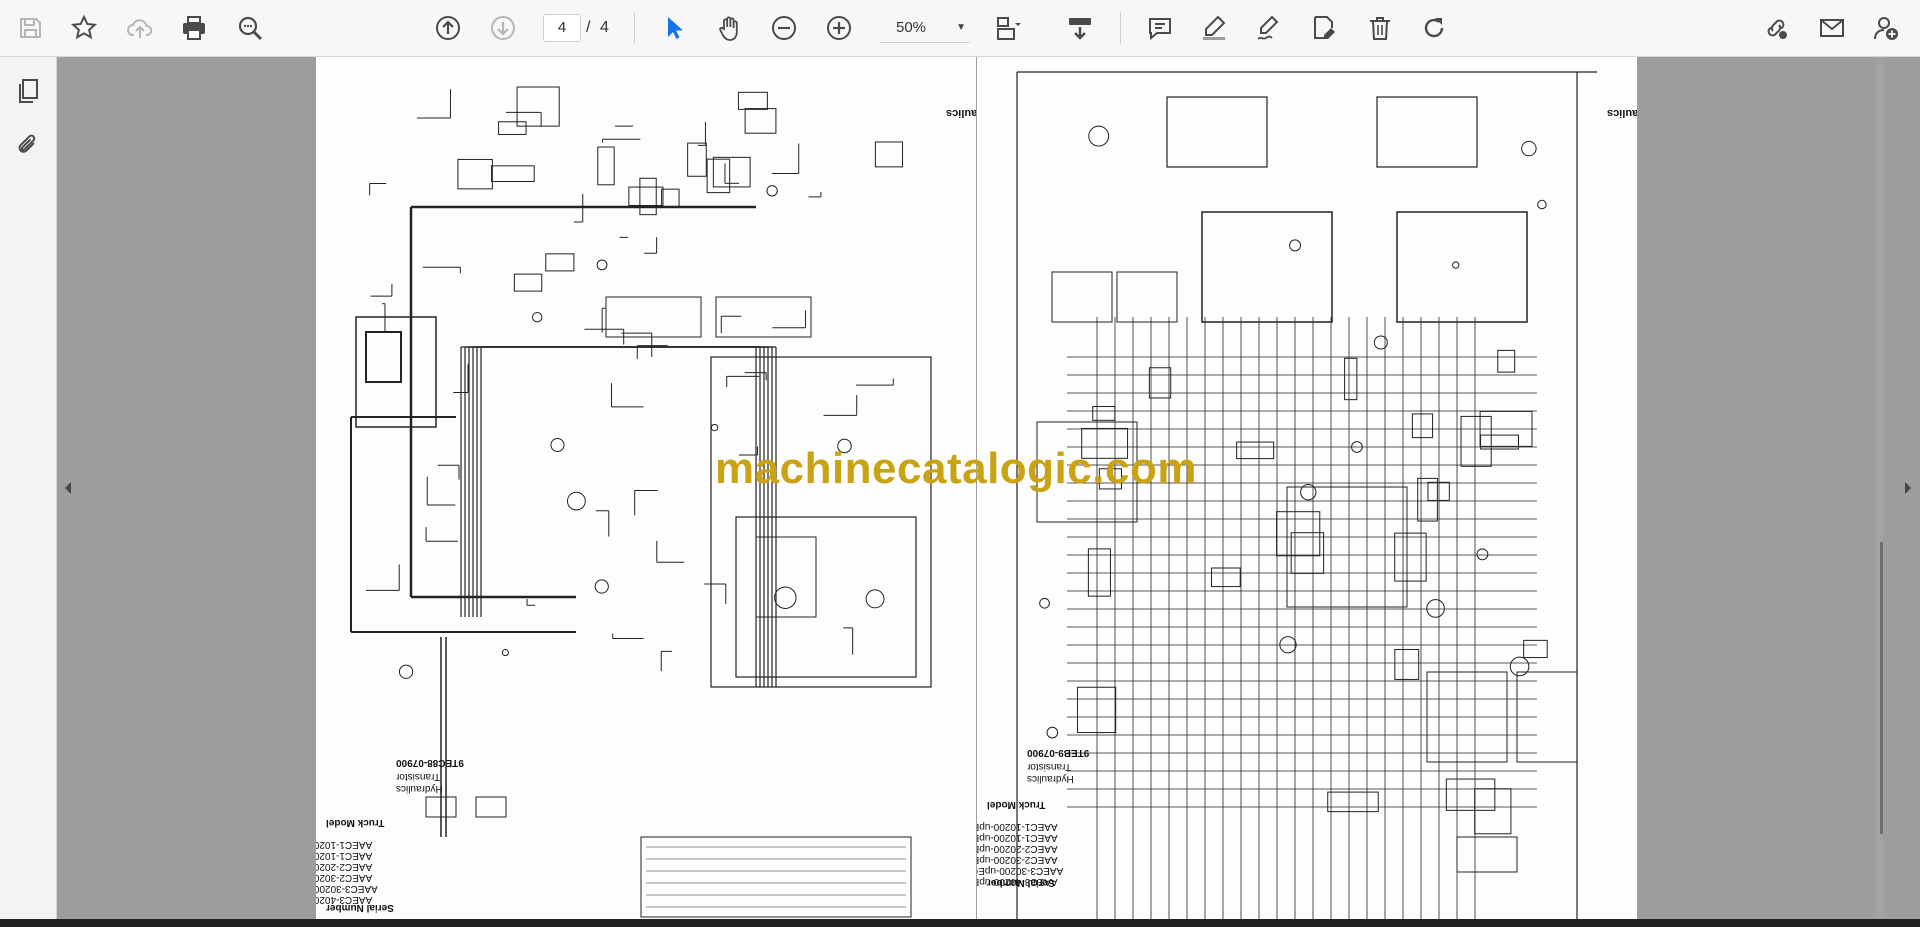  Describe the element at coordinates (1324, 28) in the screenshot. I see `edit-pdf-icon` at that location.